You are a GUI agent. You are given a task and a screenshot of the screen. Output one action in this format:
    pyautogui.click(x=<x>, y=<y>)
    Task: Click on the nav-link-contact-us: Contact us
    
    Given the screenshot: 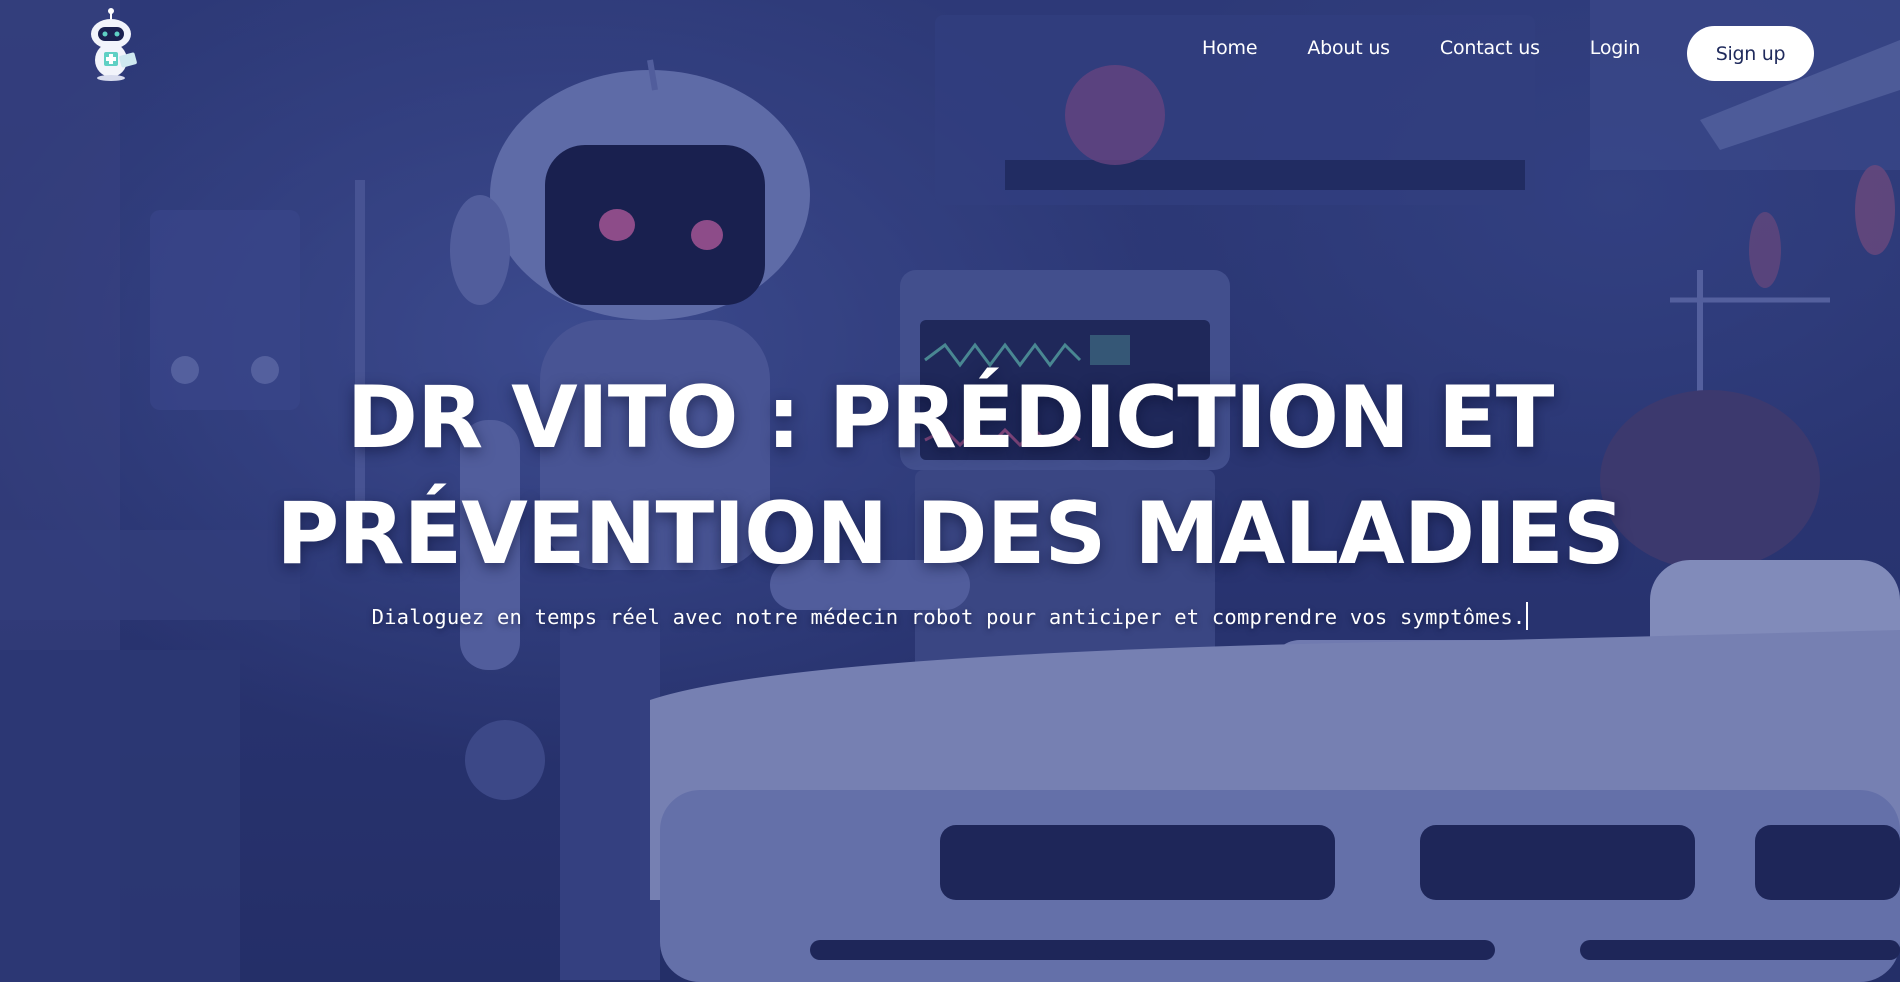 What is the action you would take?
    pyautogui.click(x=1490, y=48)
    